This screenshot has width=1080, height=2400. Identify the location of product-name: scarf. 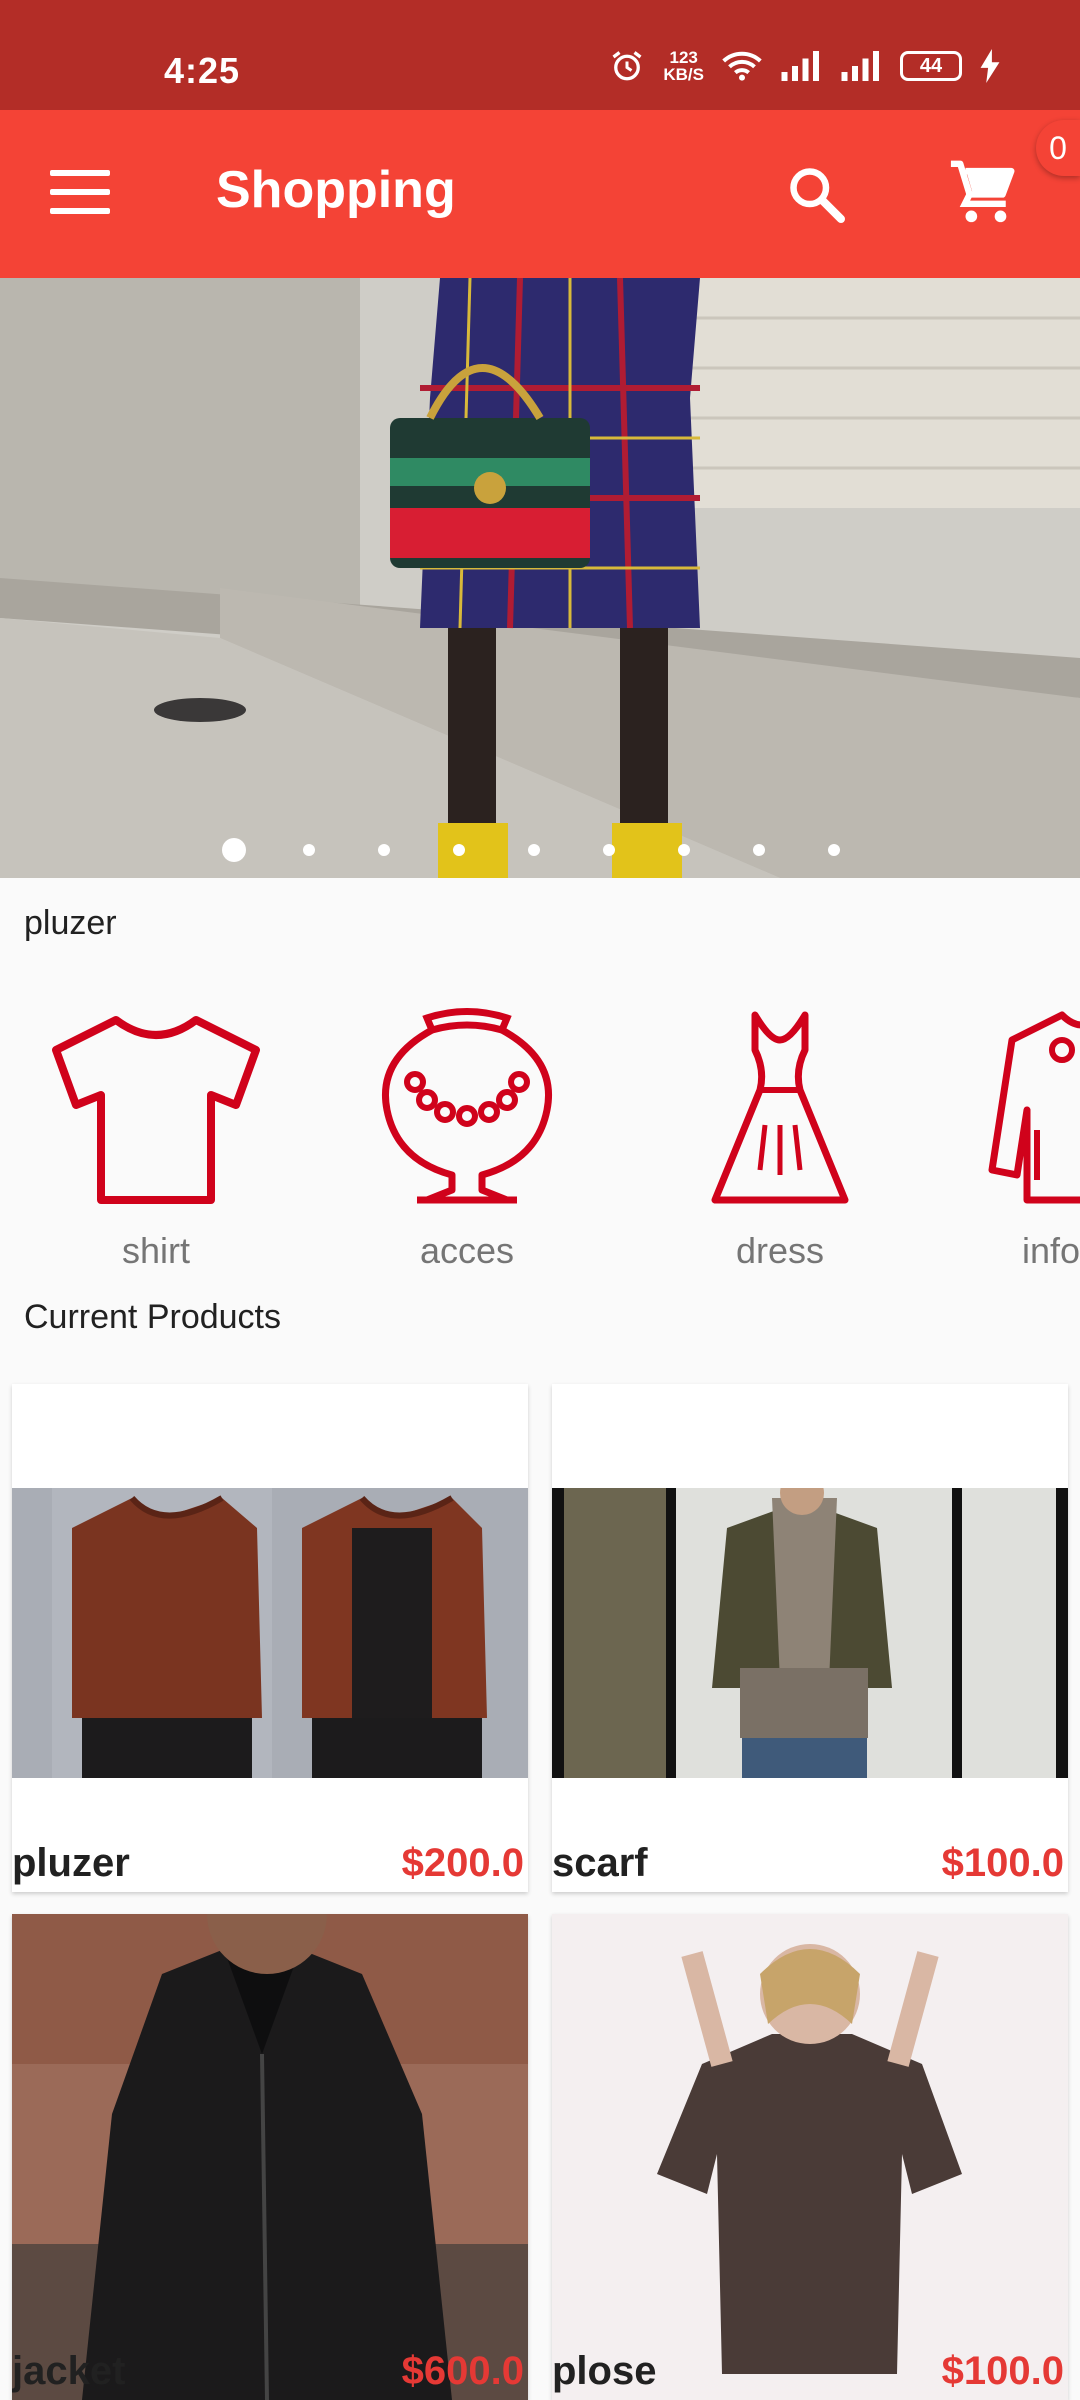
(600, 1863).